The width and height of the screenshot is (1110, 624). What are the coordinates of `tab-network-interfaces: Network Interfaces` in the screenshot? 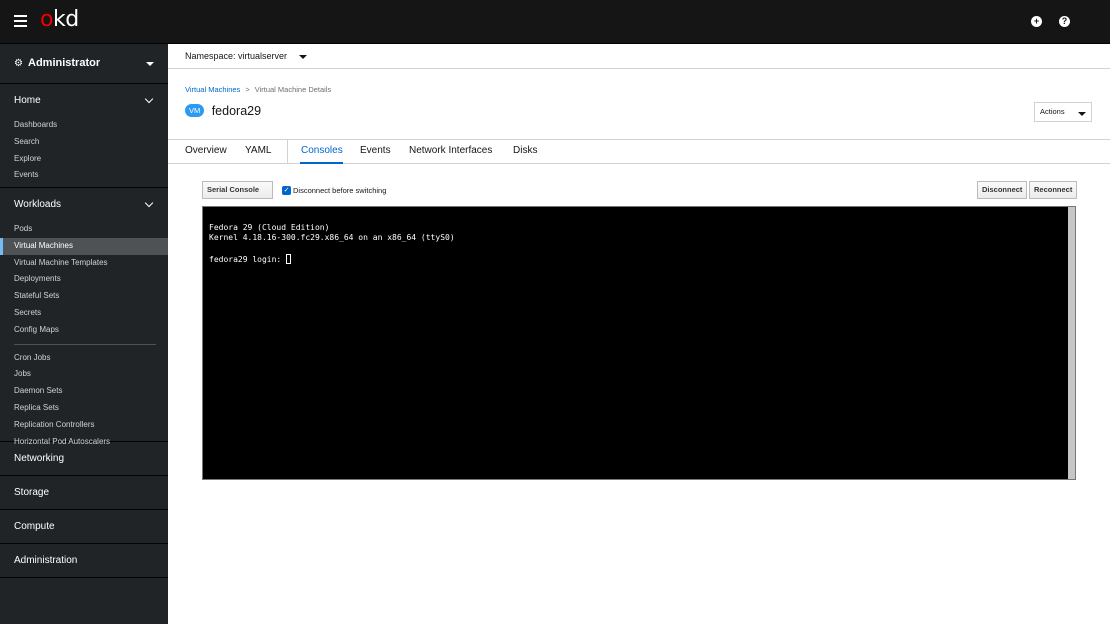 It's located at (450, 150).